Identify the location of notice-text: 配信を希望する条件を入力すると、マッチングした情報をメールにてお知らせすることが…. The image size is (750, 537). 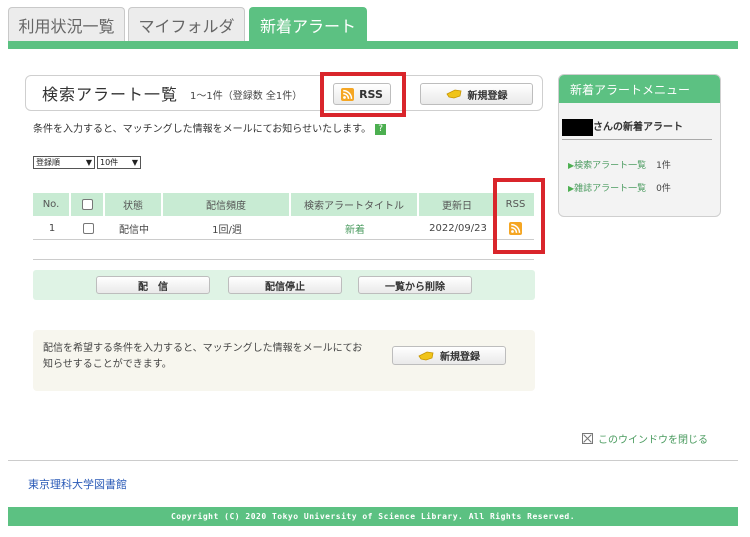
(203, 356).